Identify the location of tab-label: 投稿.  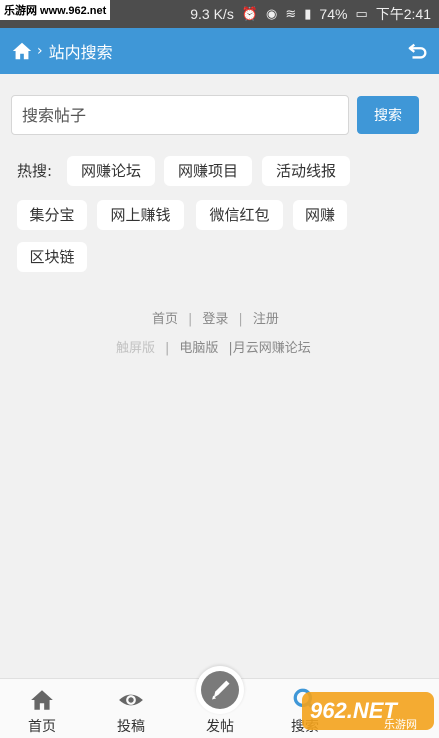
(131, 727).